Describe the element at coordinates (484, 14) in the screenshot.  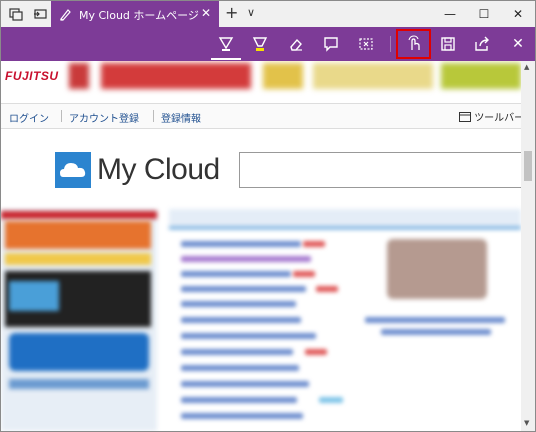
I see `maximize-button: ☐` at that location.